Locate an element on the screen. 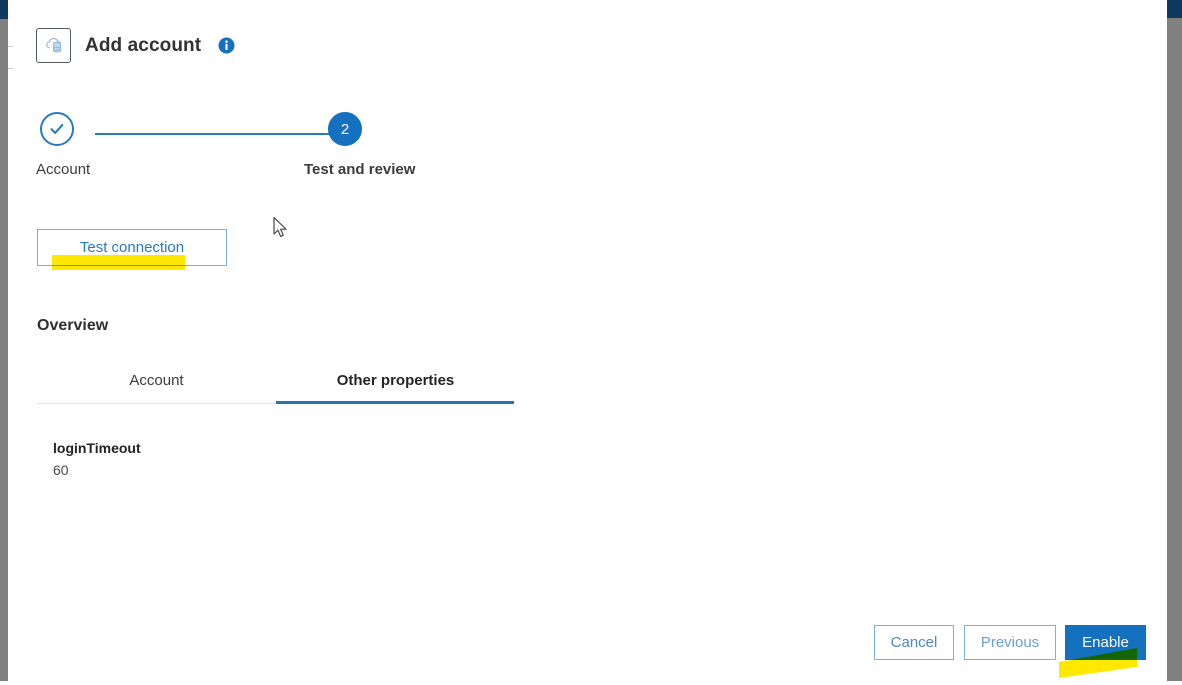  cancel-button: Cancel is located at coordinates (914, 642).